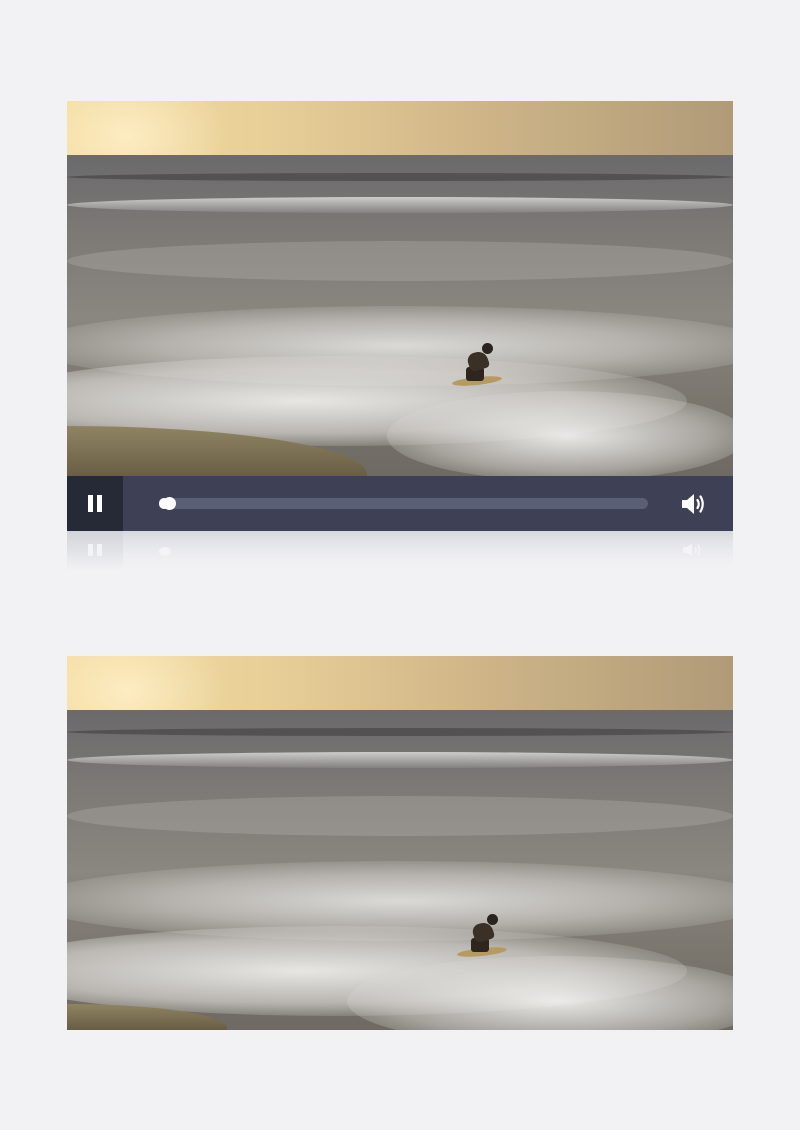 Image resolution: width=800 pixels, height=1130 pixels. Describe the element at coordinates (560, 433) in the screenshot. I see `foam` at that location.